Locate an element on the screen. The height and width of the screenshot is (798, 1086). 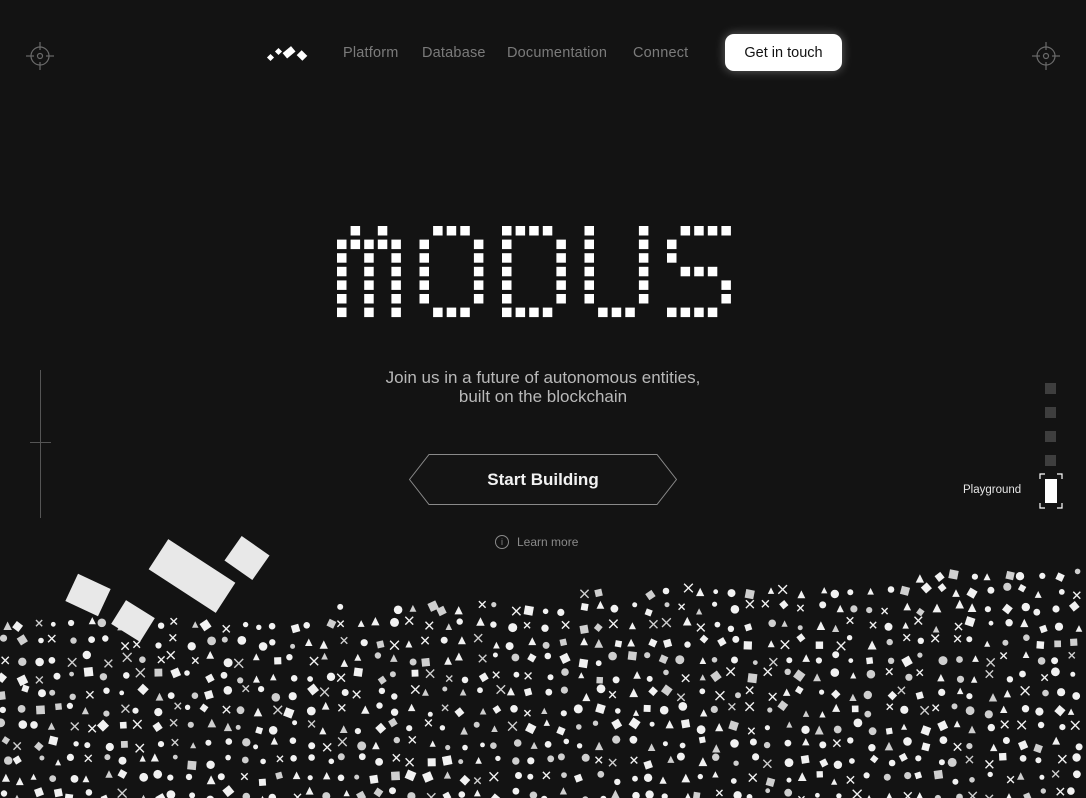
nav-link-database: Database is located at coordinates (454, 53).